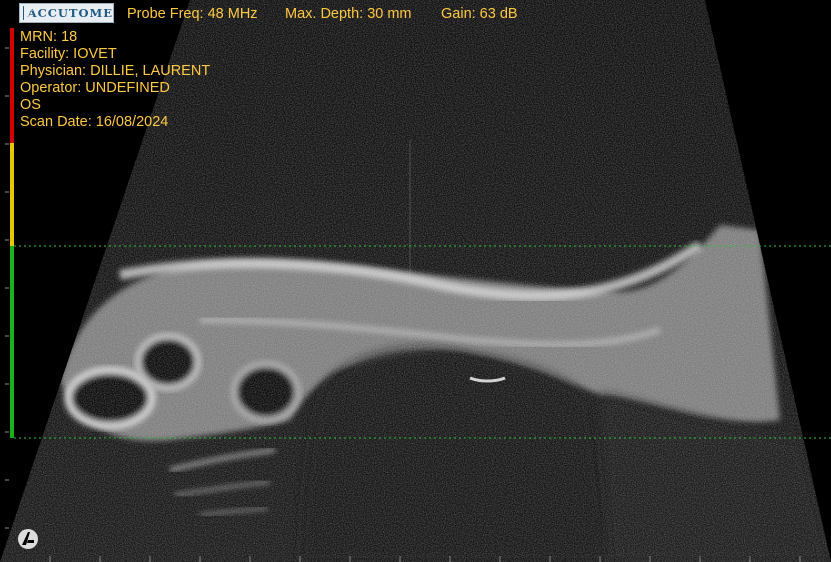  I want to click on operator: Operator: UNDEFINED, so click(95, 88).